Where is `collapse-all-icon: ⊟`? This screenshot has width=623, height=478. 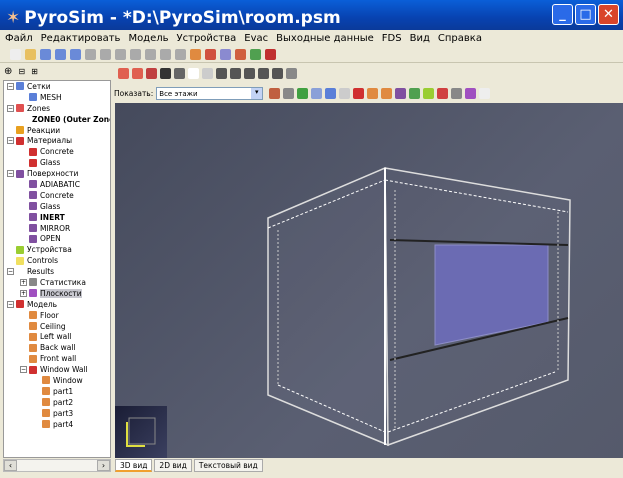 collapse-all-icon: ⊟ is located at coordinates (21, 71).